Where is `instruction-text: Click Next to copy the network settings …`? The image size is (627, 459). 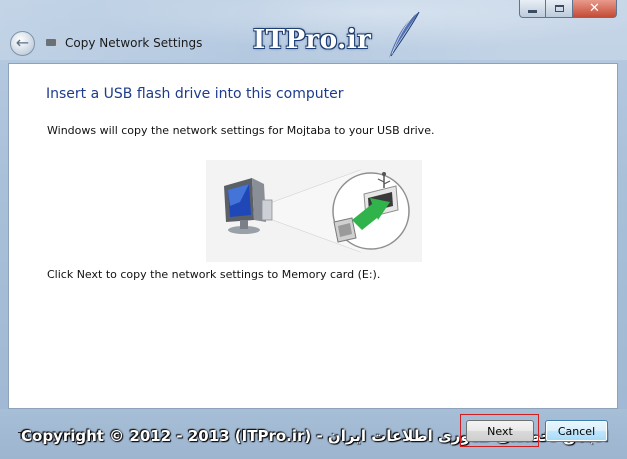 instruction-text: Click Next to copy the network settings … is located at coordinates (214, 274).